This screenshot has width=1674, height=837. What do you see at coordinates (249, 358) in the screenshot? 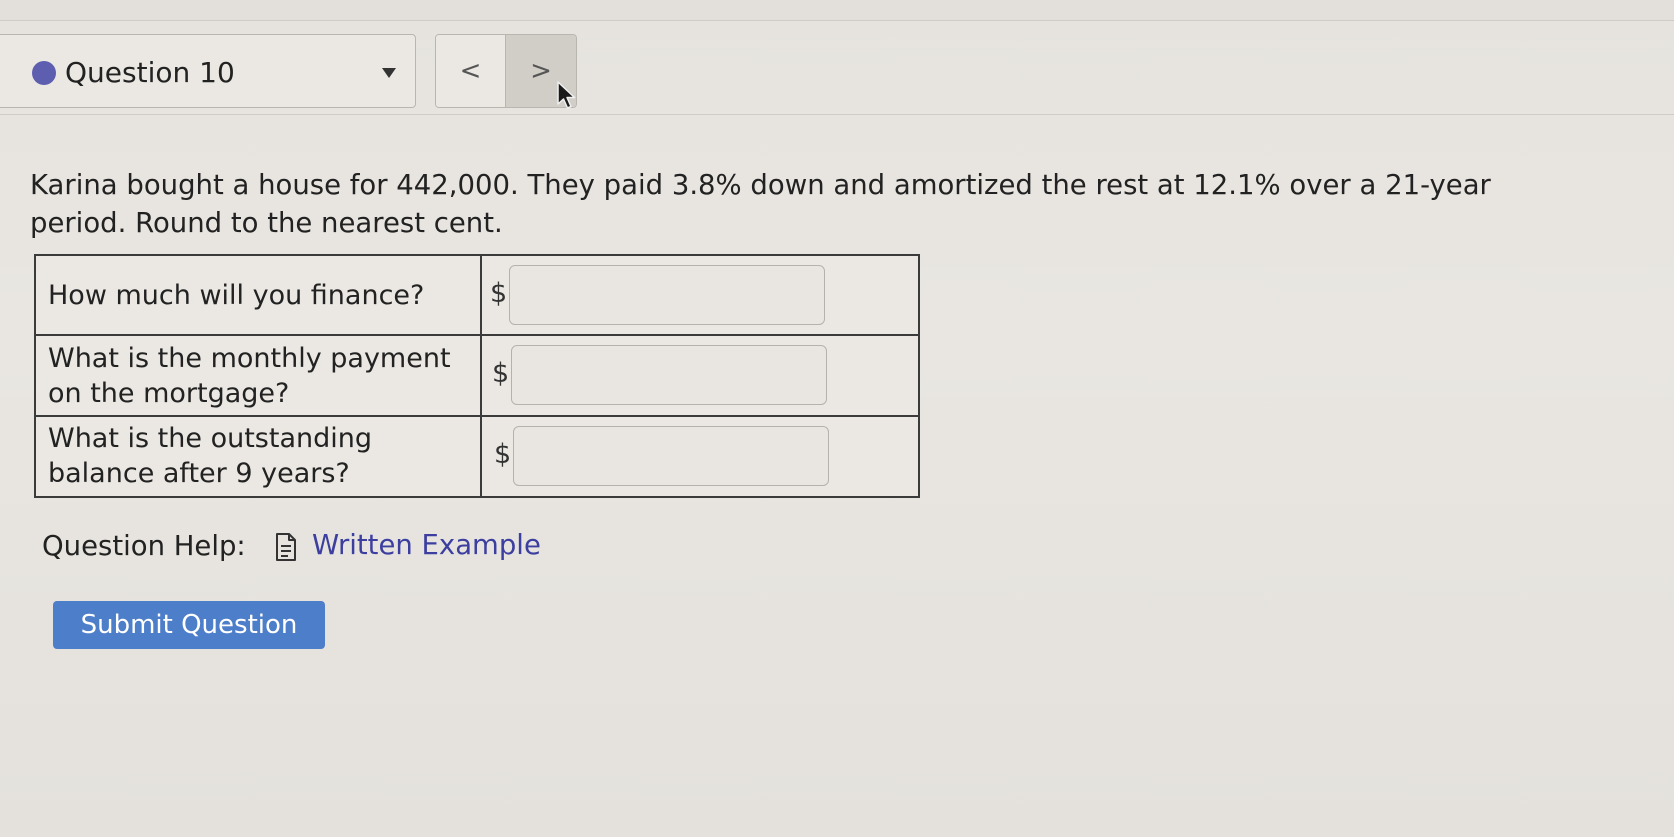
I see `row-question-line: What is the monthly payment` at bounding box center [249, 358].